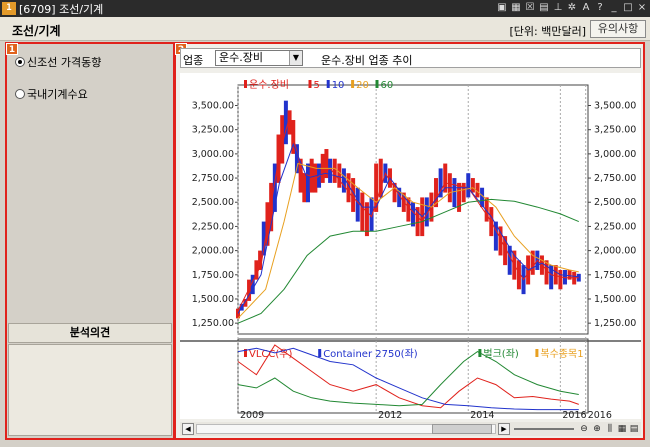  What do you see at coordinates (615, 106) in the screenshot?
I see `y-tick-label-right: 3,500.00` at bounding box center [615, 106].